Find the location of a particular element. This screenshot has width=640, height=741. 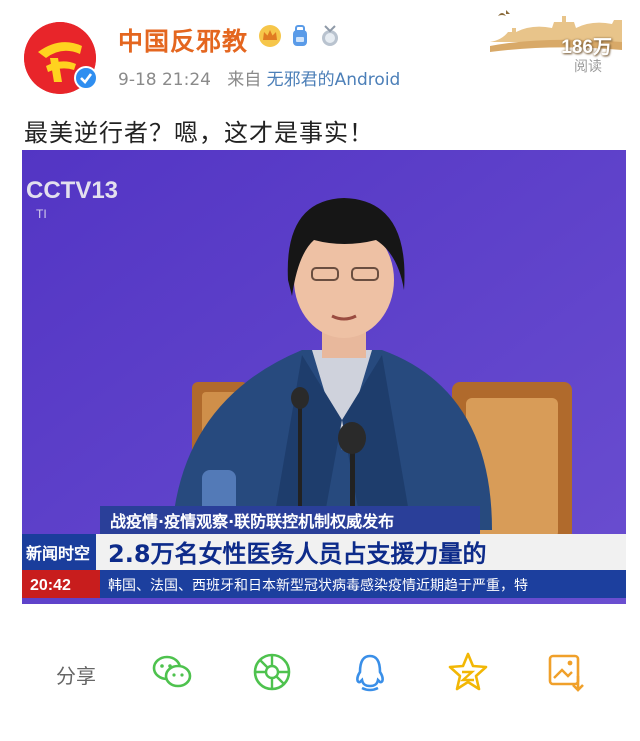

share-bar: 分享 is located at coordinates (320, 672).